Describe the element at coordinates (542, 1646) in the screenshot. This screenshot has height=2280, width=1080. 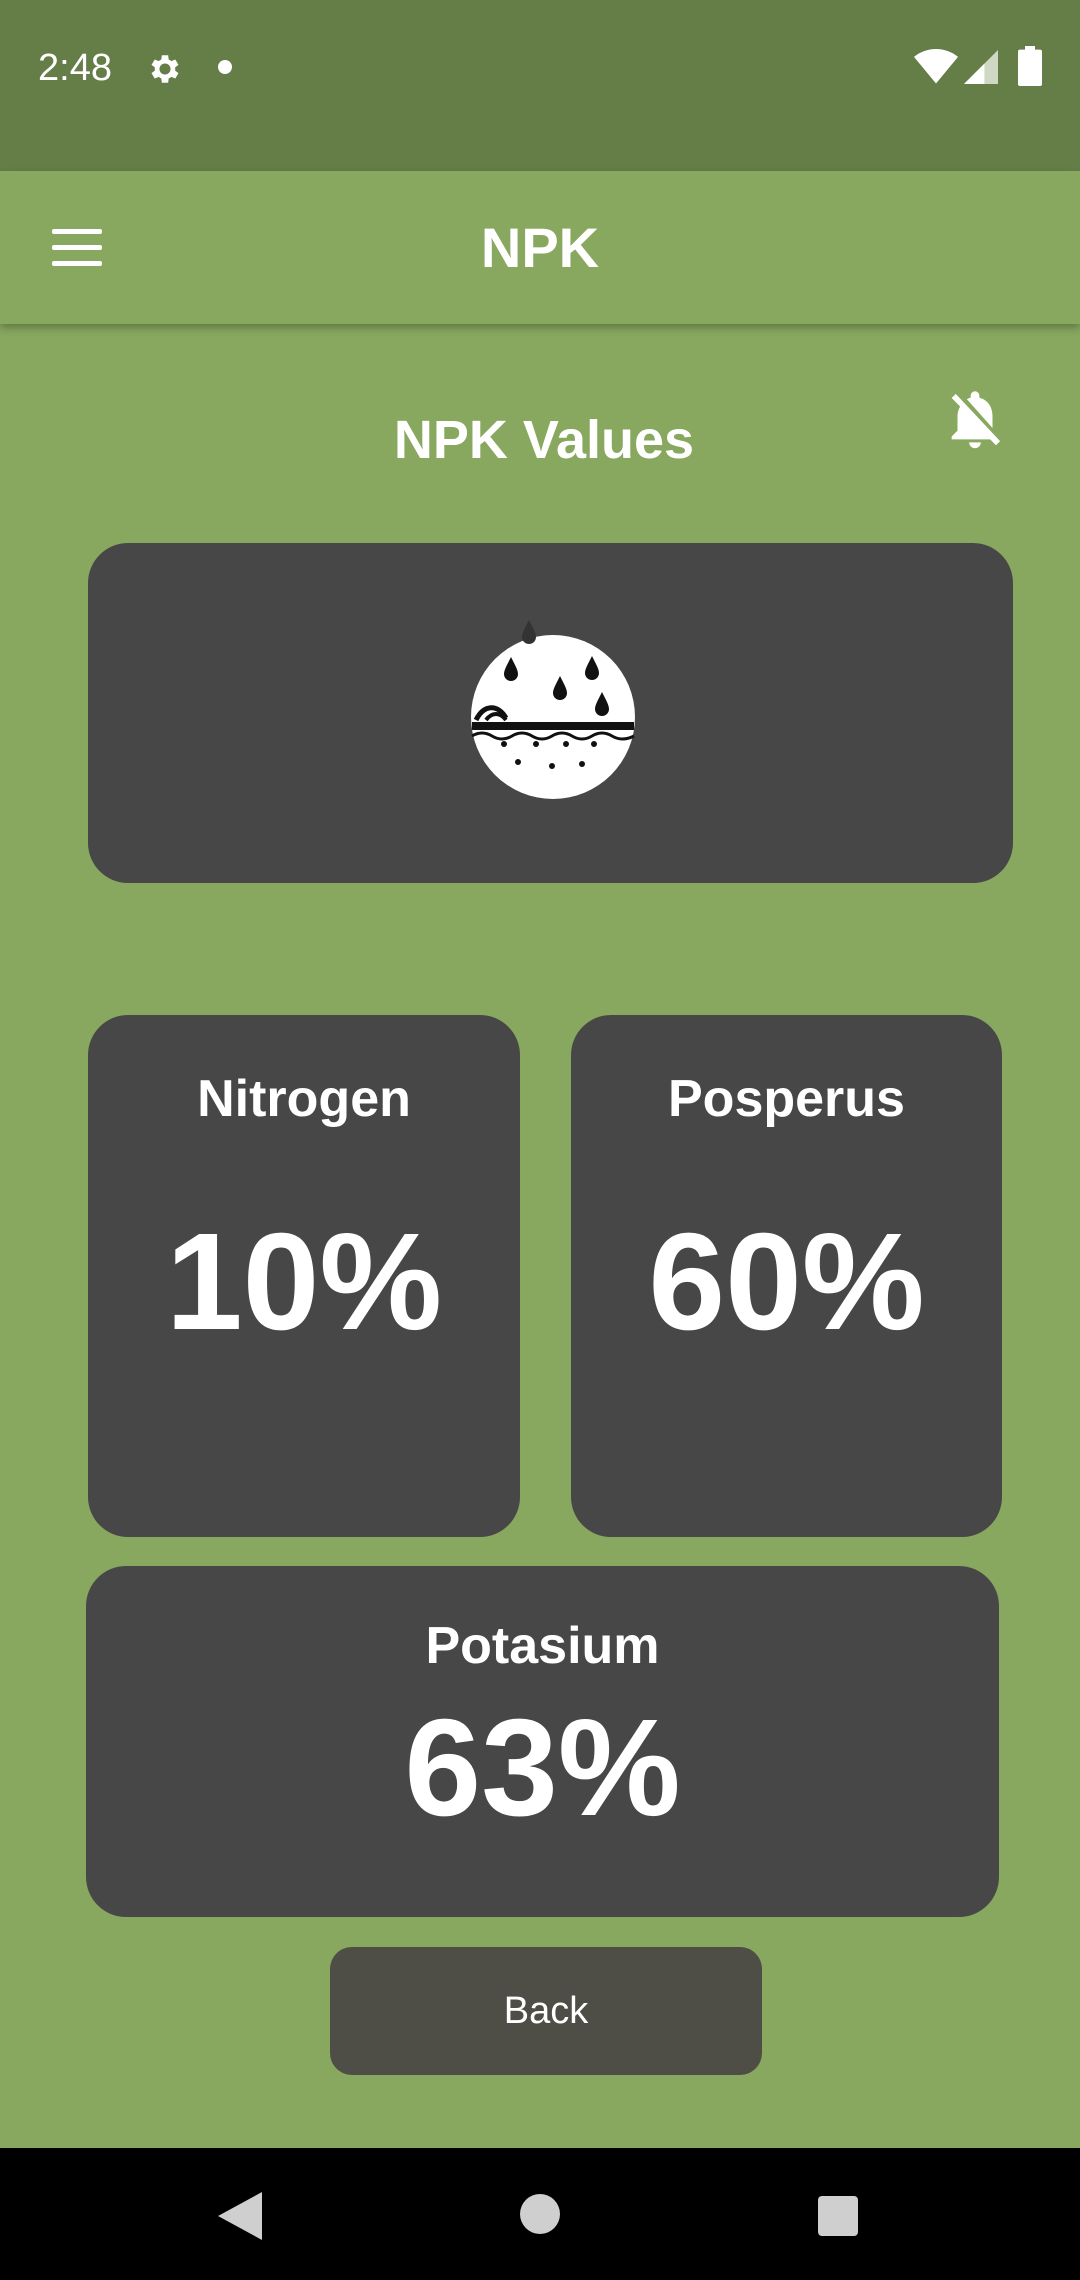
I see `potassium-label: Potasium` at that location.